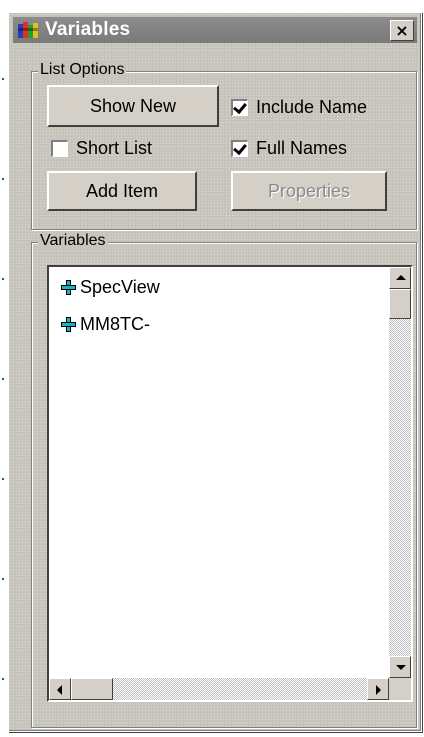  Describe the element at coordinates (400, 304) in the screenshot. I see `vertical-scroll-thumb` at that location.